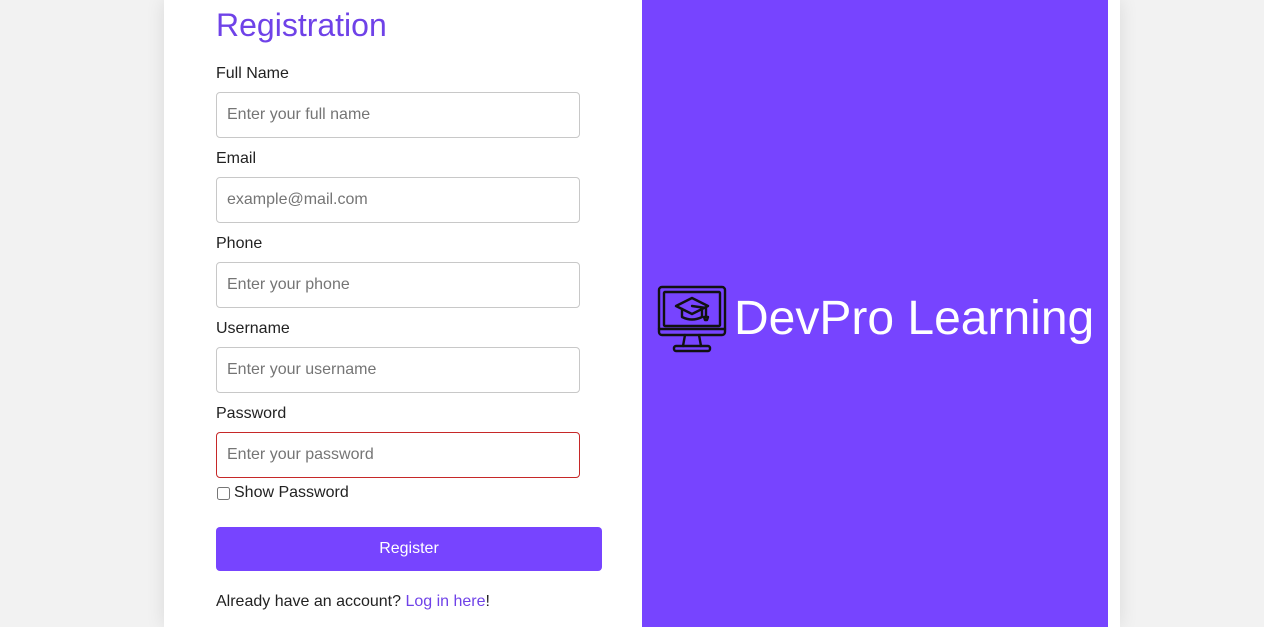 The height and width of the screenshot is (627, 1264). What do you see at coordinates (239, 243) in the screenshot?
I see `phone-label: Phone` at bounding box center [239, 243].